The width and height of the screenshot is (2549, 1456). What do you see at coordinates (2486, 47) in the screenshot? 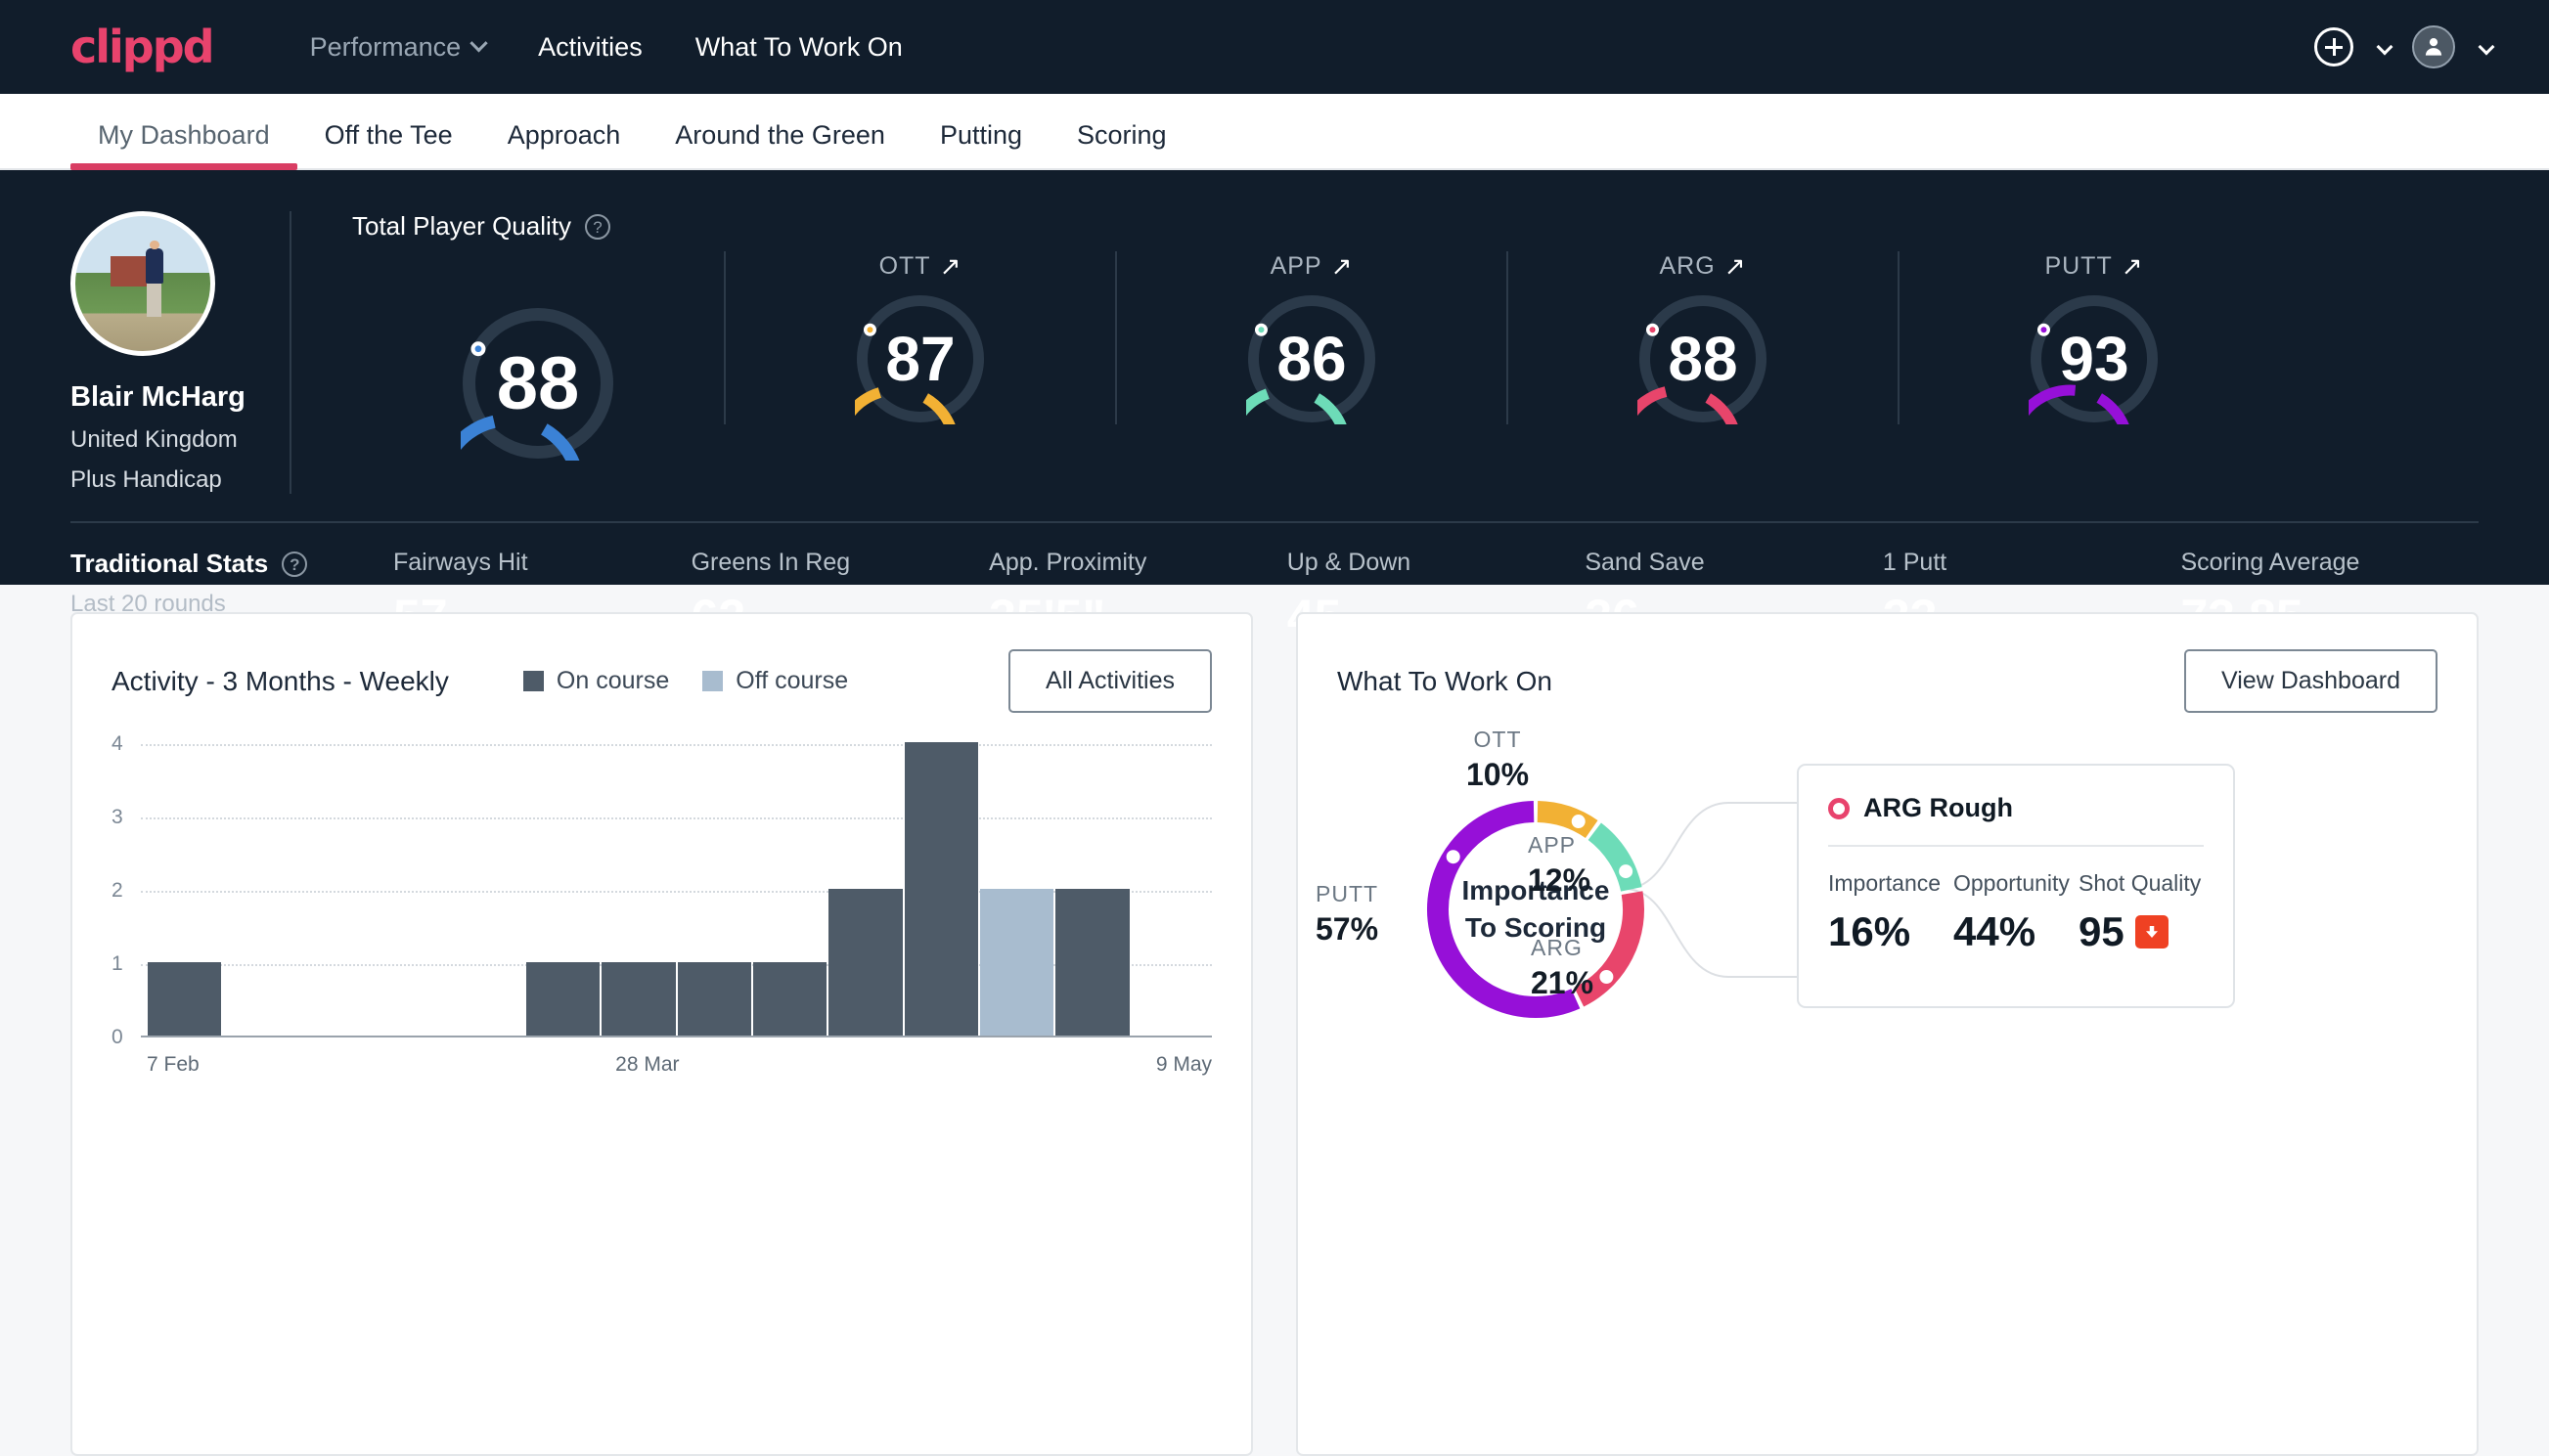
I see `chevron-down-icon-account` at bounding box center [2486, 47].